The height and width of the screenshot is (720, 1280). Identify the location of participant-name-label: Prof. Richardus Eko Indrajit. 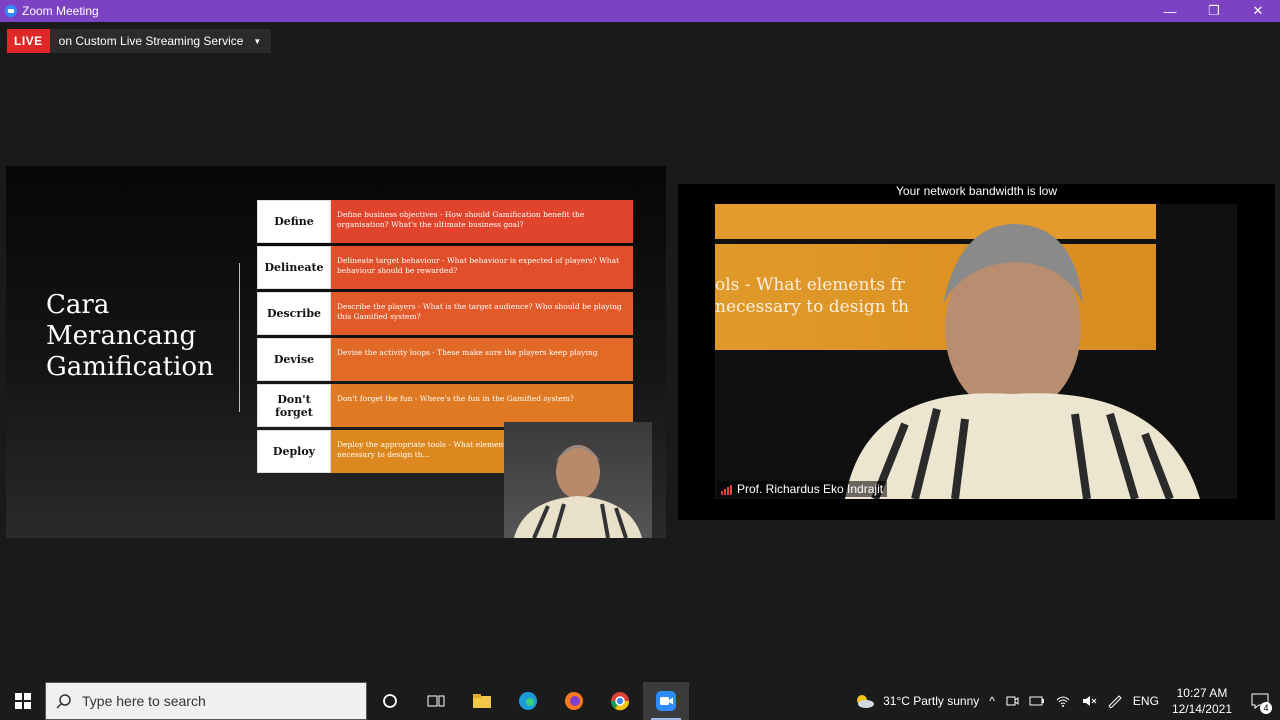
(802, 489).